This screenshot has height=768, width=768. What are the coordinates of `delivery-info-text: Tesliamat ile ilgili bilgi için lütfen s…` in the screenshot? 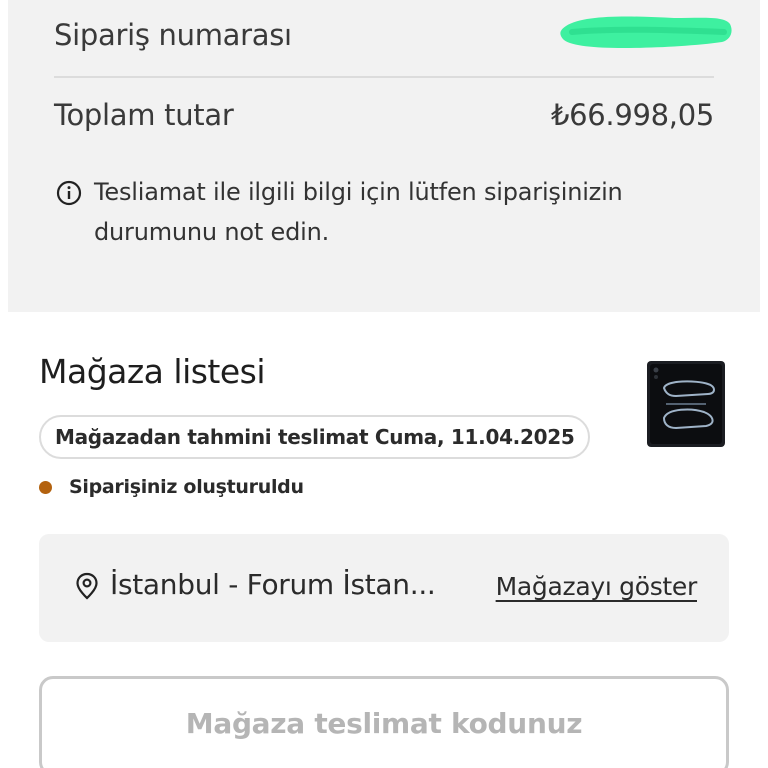 It's located at (358, 212).